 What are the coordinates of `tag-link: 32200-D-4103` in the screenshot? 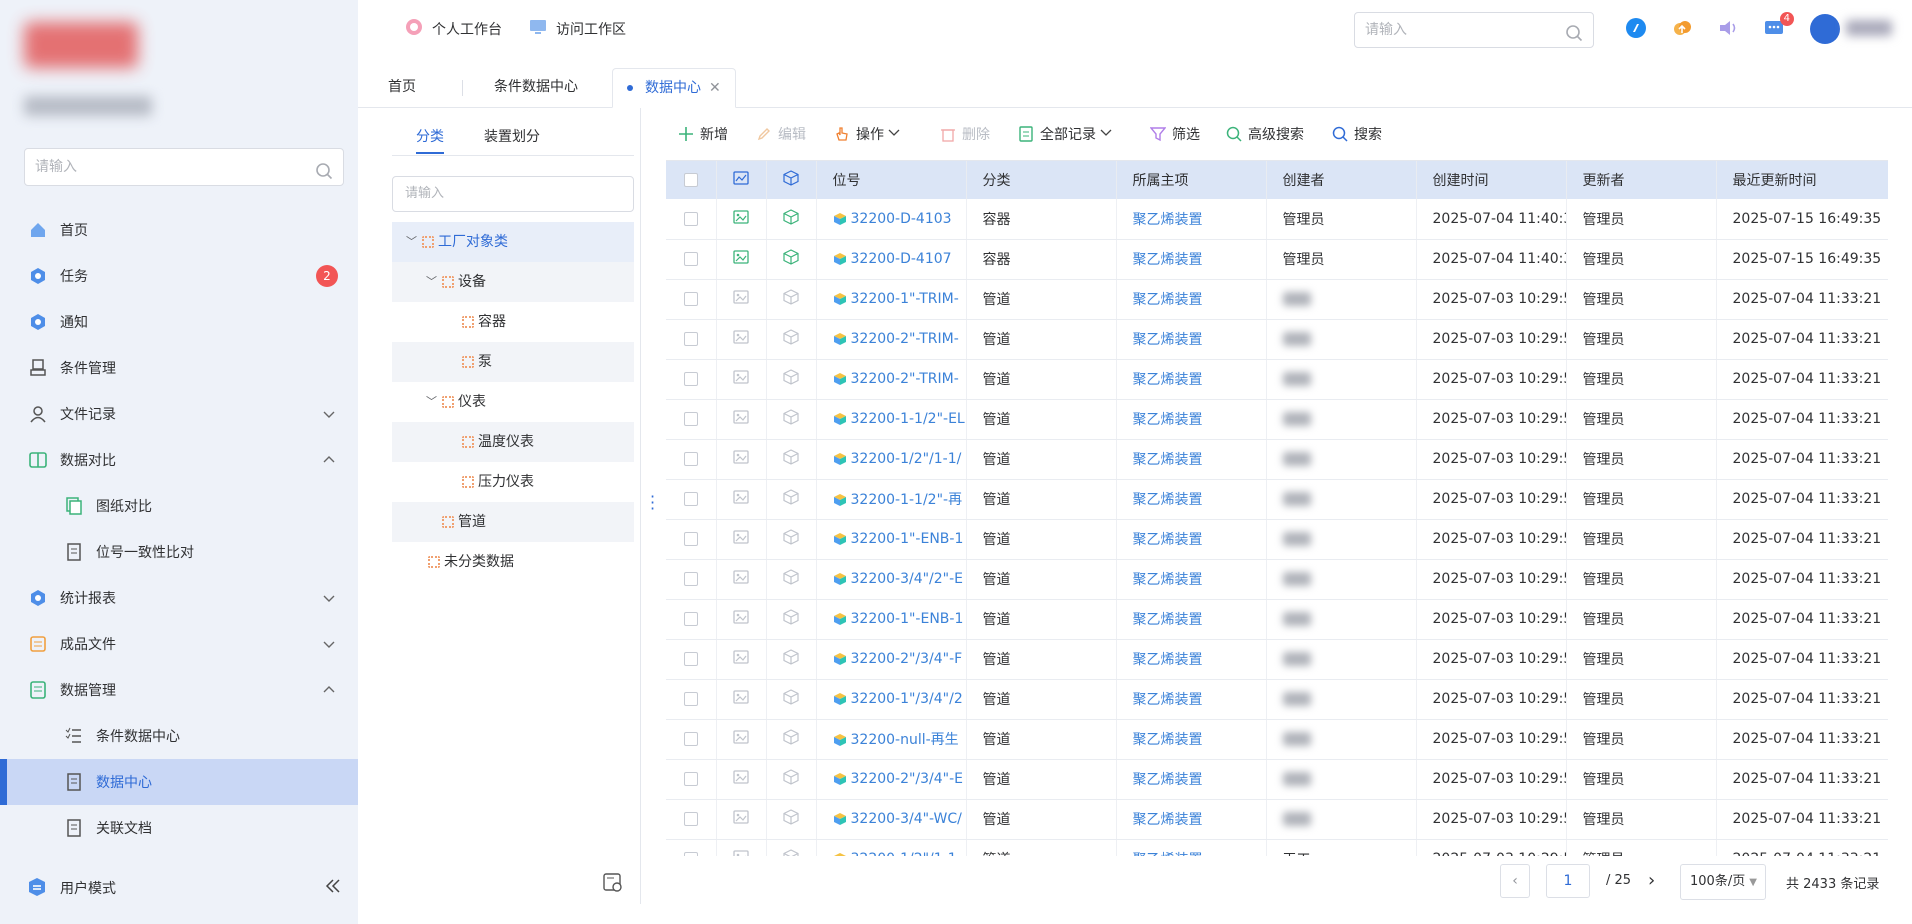 It's located at (901, 219).